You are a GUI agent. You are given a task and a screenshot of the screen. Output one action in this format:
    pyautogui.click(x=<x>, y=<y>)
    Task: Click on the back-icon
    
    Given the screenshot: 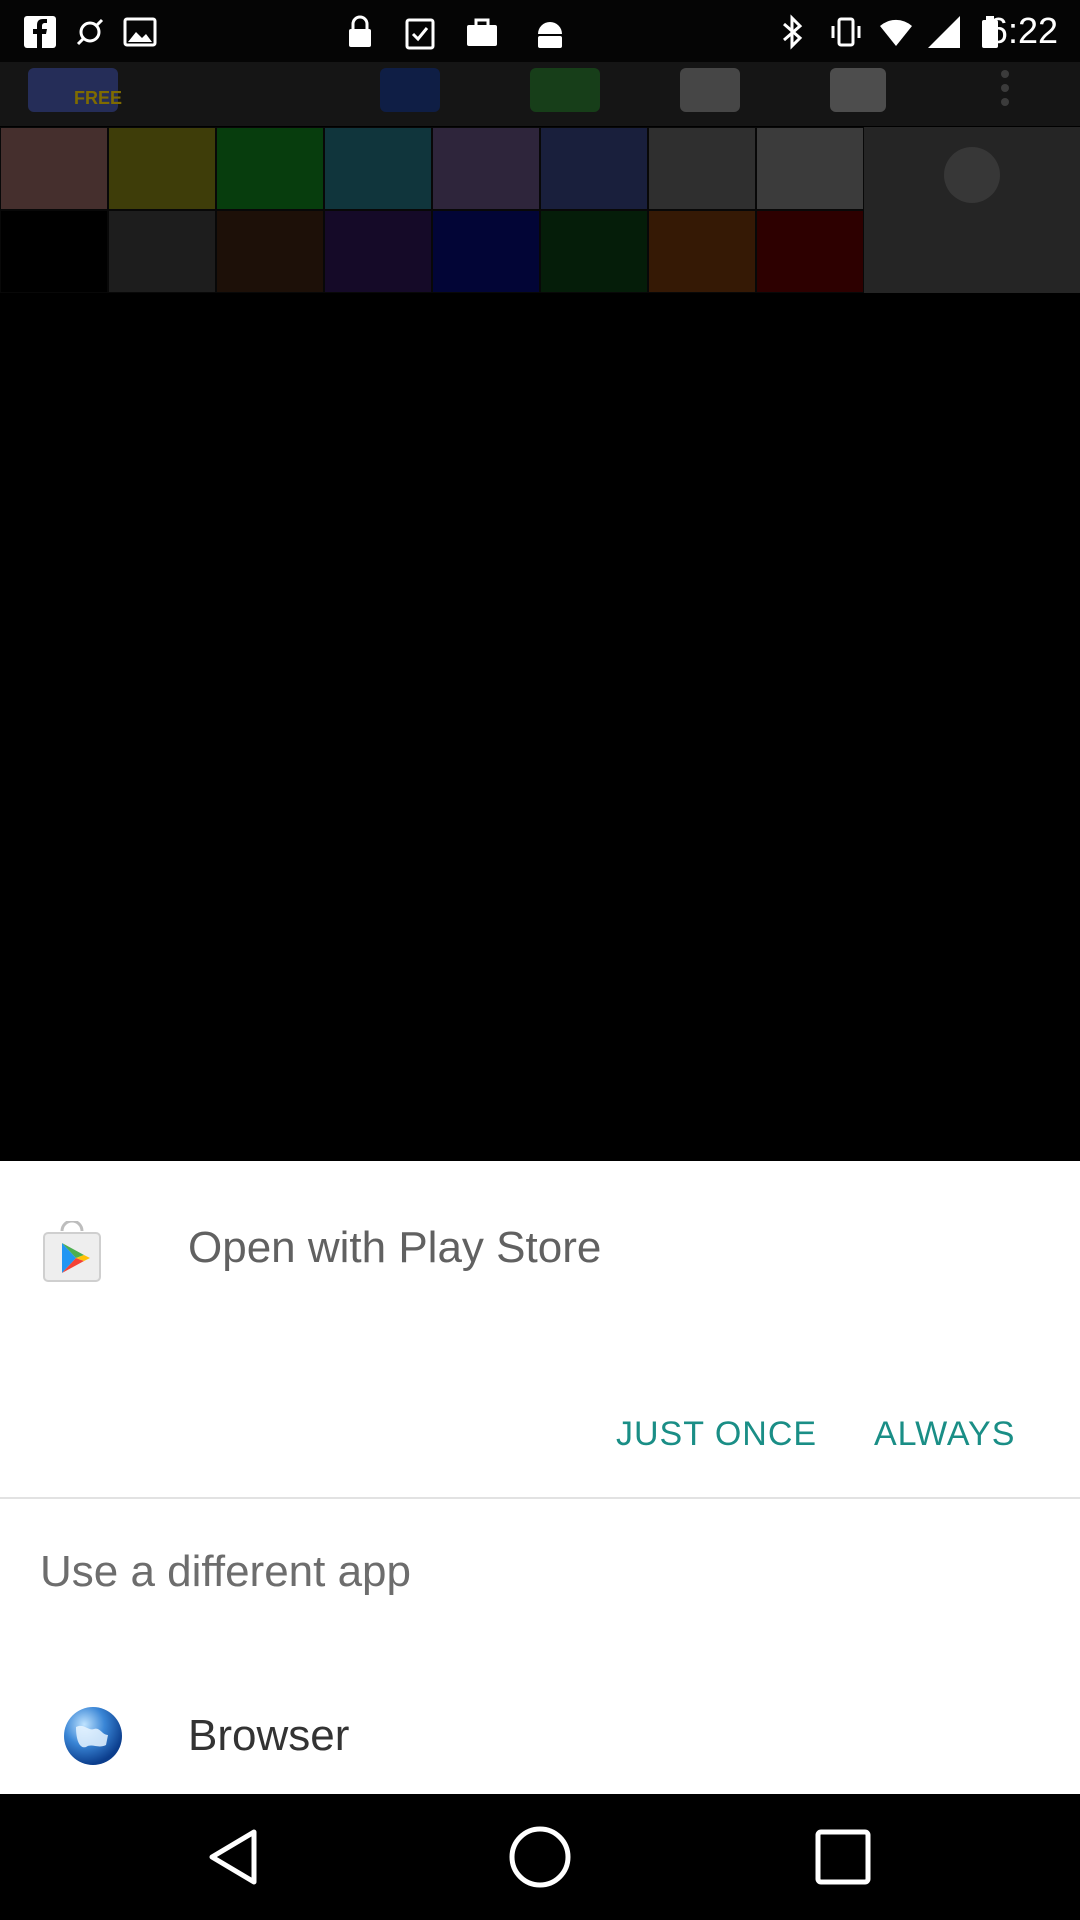 What is the action you would take?
    pyautogui.click(x=237, y=1857)
    